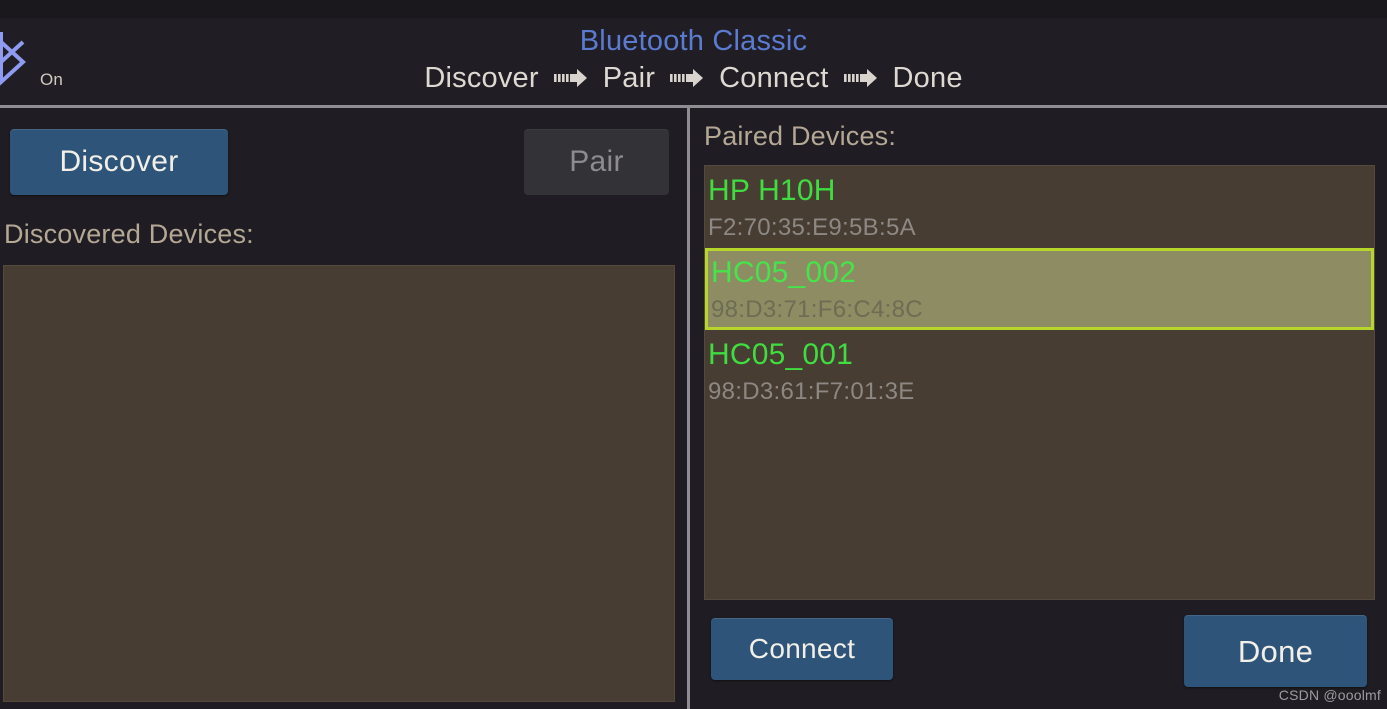 Image resolution: width=1387 pixels, height=709 pixels. I want to click on device-mac-address: F2:70:35:E9:5B:5A, so click(812, 227).